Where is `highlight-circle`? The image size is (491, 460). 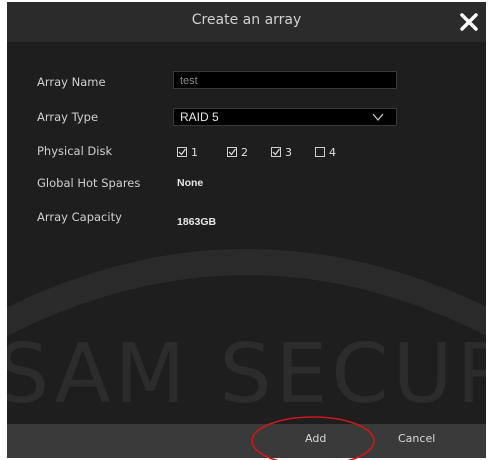
highlight-circle is located at coordinates (313, 438).